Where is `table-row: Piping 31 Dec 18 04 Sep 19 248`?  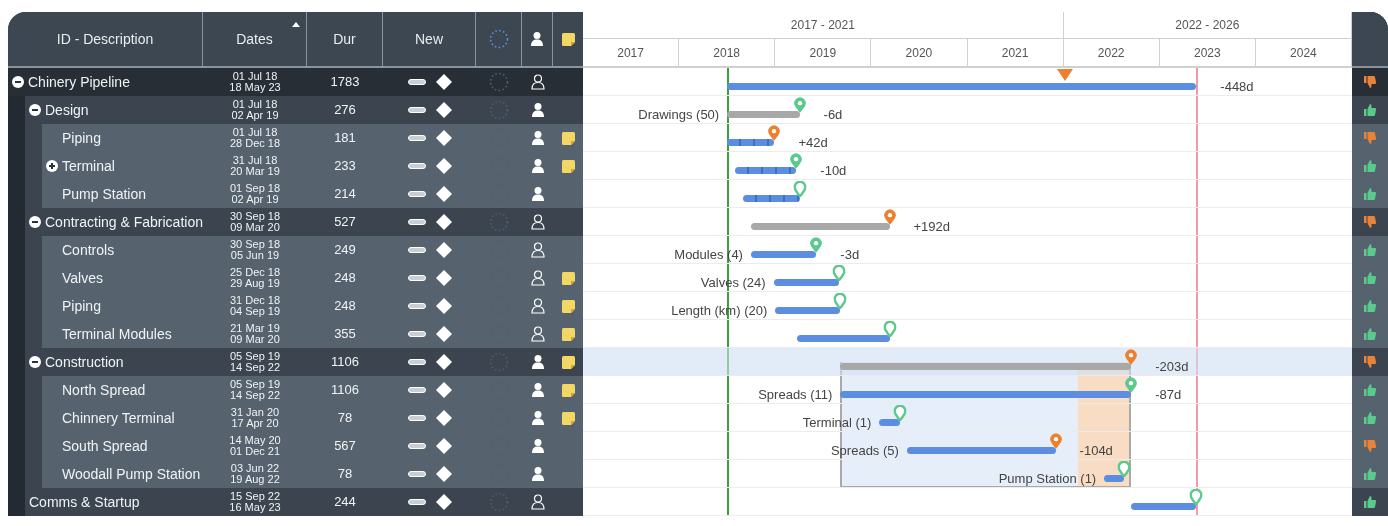 table-row: Piping 31 Dec 18 04 Sep 19 248 is located at coordinates (295, 306).